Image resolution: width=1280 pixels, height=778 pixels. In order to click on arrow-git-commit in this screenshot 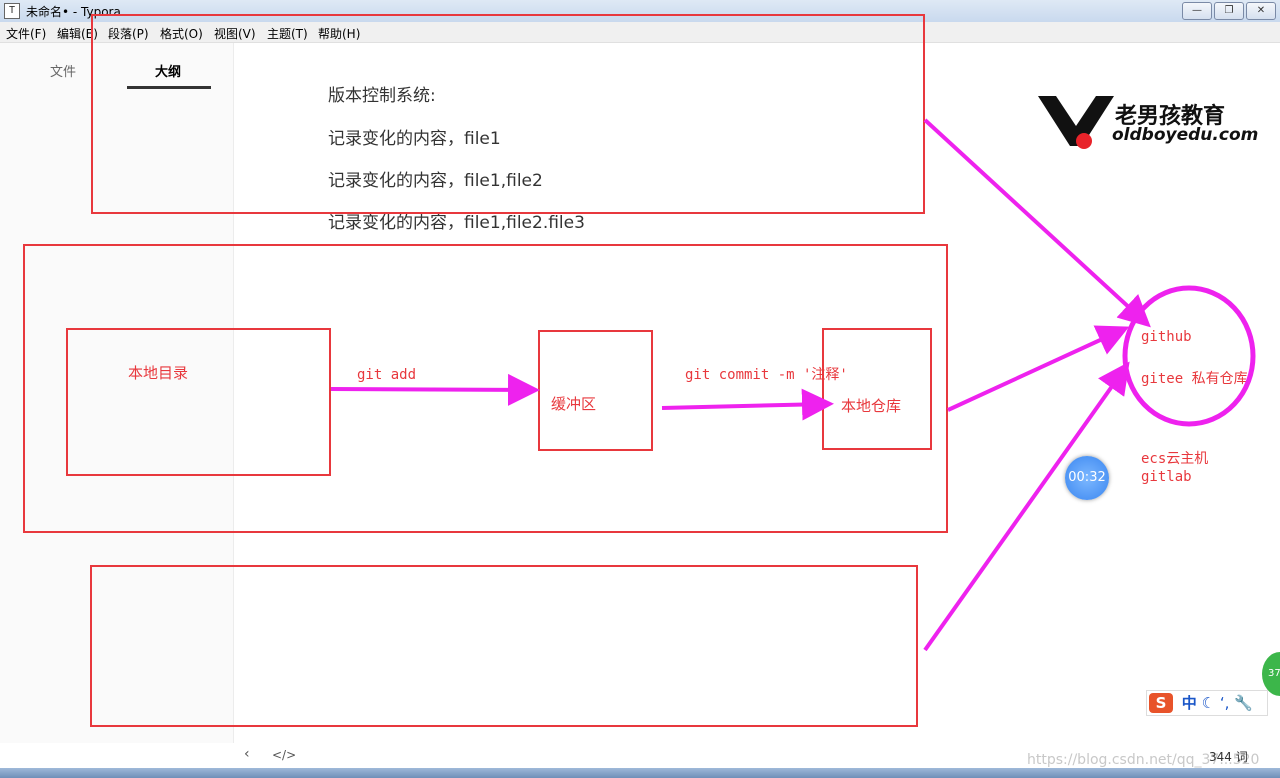, I will do `click(747, 404)`.